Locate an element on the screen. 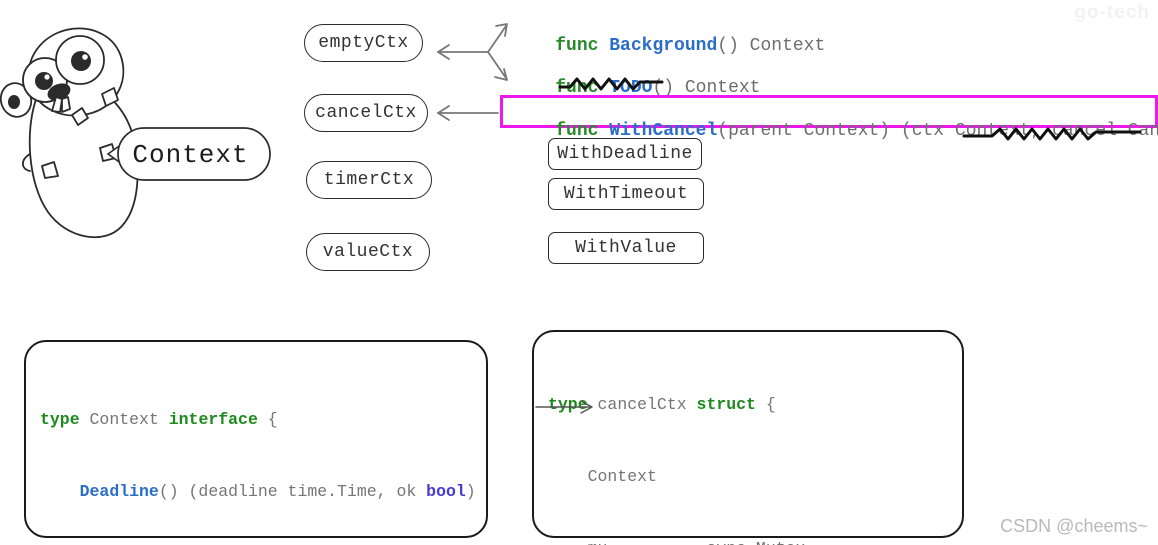 This screenshot has width=1158, height=545. constructor-withtimeout: WithTimeout is located at coordinates (626, 194).